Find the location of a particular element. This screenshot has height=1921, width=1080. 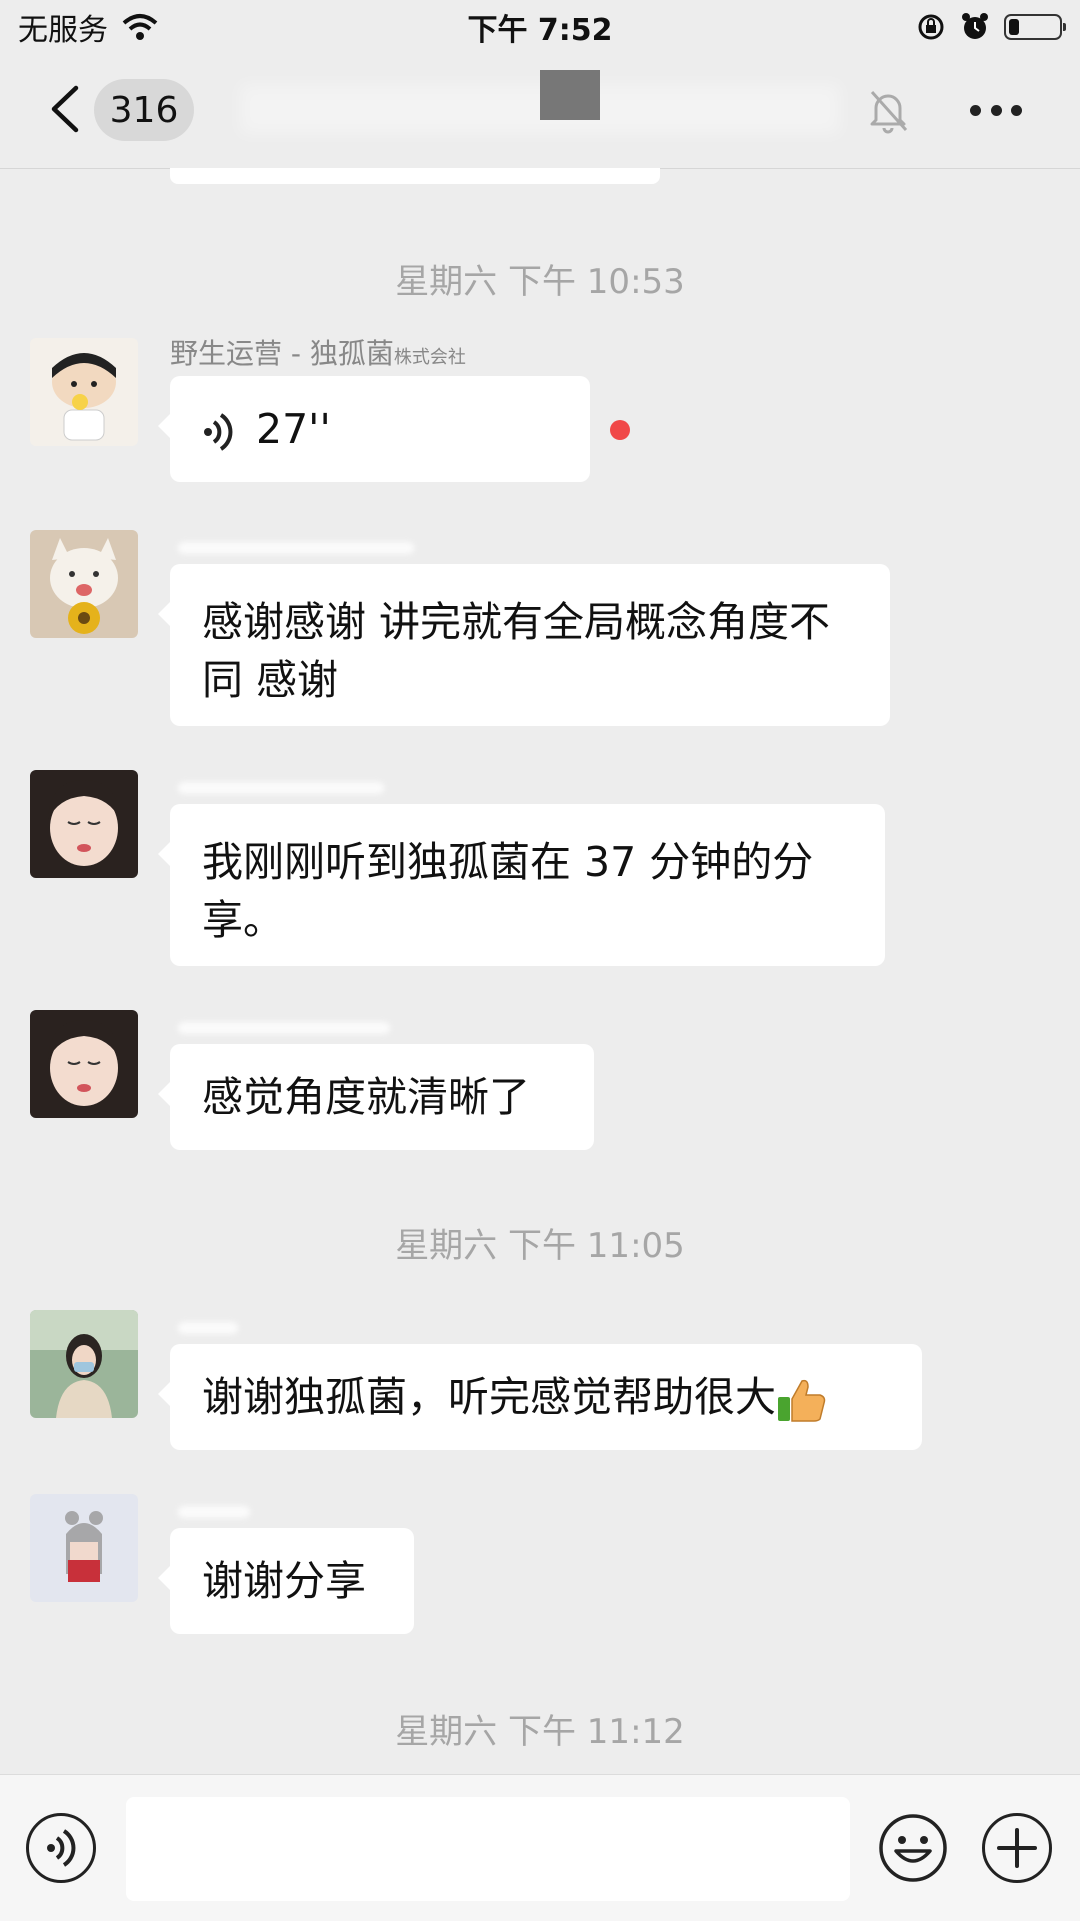

unread-count-badge: 316 is located at coordinates (144, 110).